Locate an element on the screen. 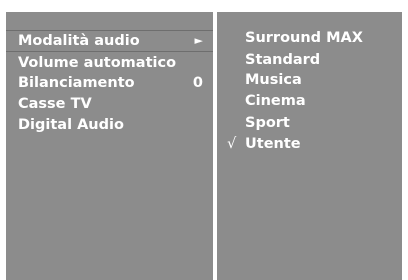 This screenshot has height=280, width=408. option-label: Utente is located at coordinates (273, 144).